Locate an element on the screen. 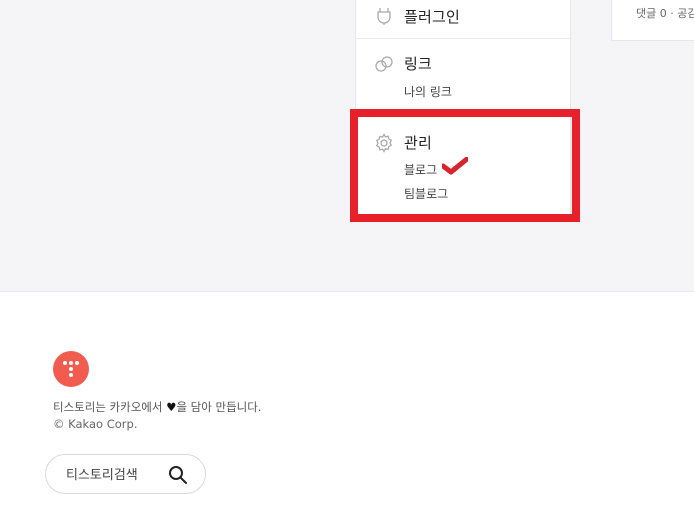  post-card: 댓글 0 · 공감 is located at coordinates (652, 20).